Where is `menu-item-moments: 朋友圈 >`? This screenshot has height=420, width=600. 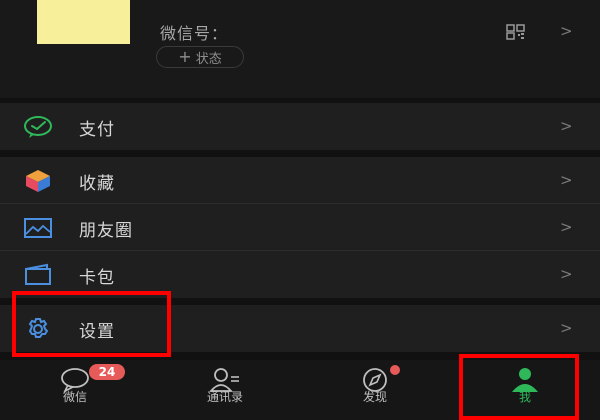 menu-item-moments: 朋友圈 > is located at coordinates (300, 227).